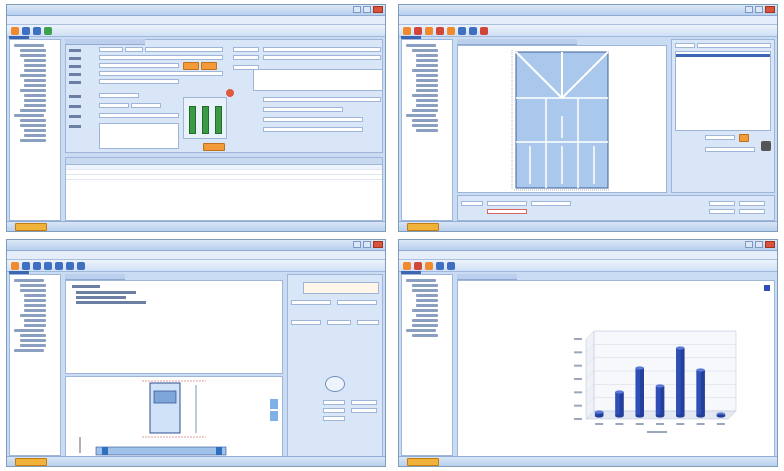  Describe the element at coordinates (744, 138) in the screenshot. I see `apply-button` at that location.